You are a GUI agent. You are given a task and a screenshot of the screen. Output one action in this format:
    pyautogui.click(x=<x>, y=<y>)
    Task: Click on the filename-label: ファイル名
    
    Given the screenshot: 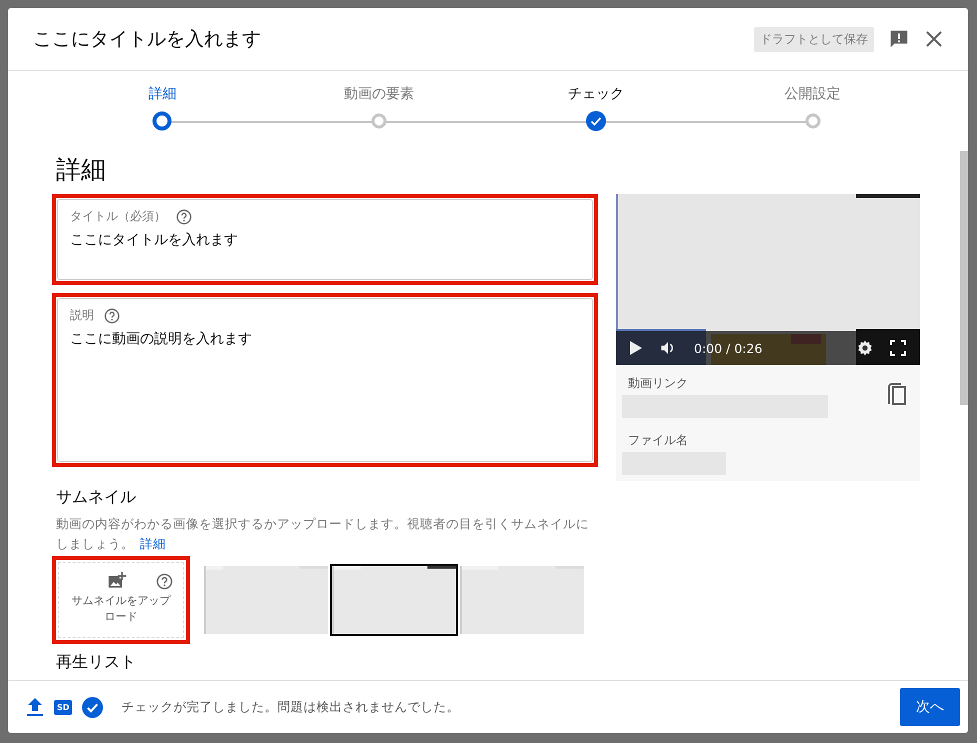 What is the action you would take?
    pyautogui.click(x=658, y=440)
    